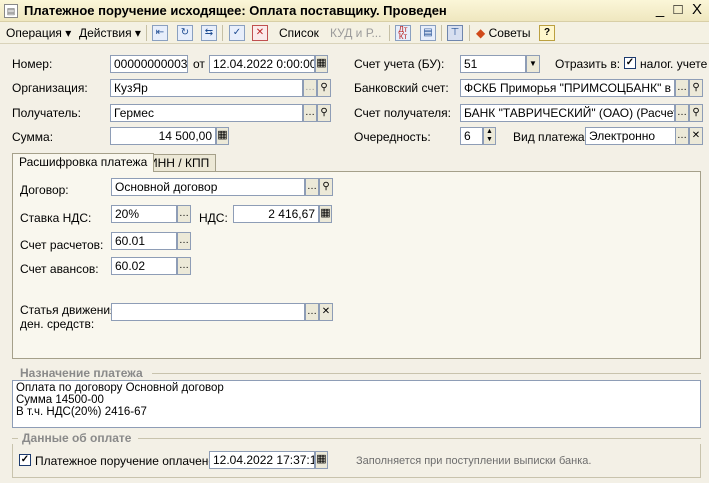 This screenshot has width=709, height=483. What do you see at coordinates (144, 214) in the screenshot?
I see `vat-rate-field: 20%` at bounding box center [144, 214].